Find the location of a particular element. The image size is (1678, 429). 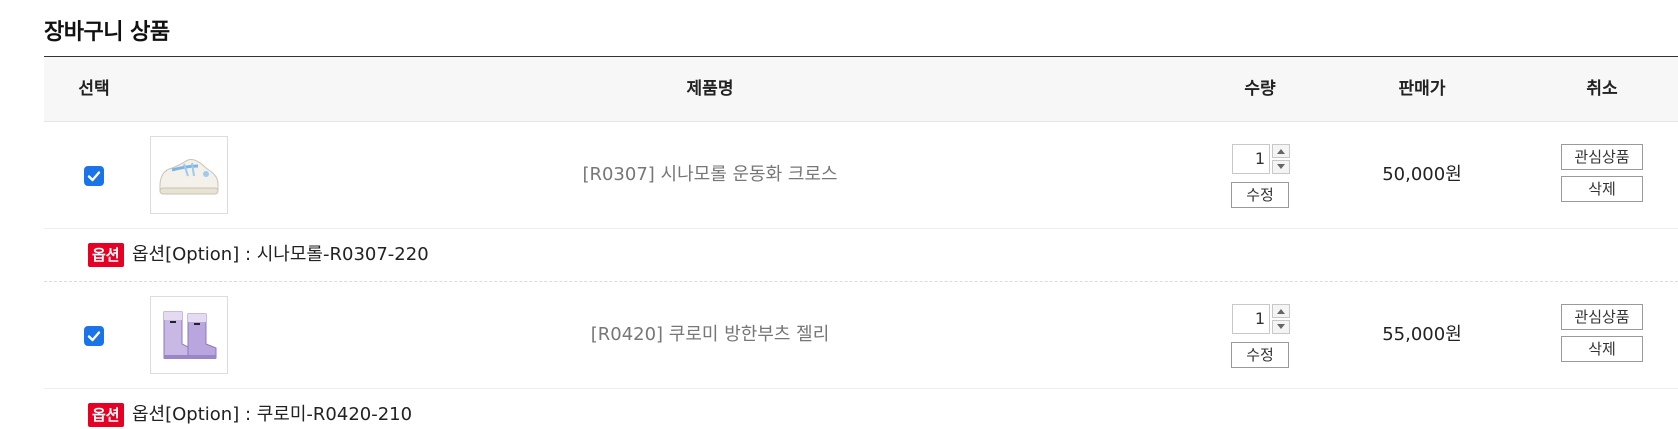

option-text: 옵션[Option] : 쿠로미-R0420-210 is located at coordinates (272, 414).